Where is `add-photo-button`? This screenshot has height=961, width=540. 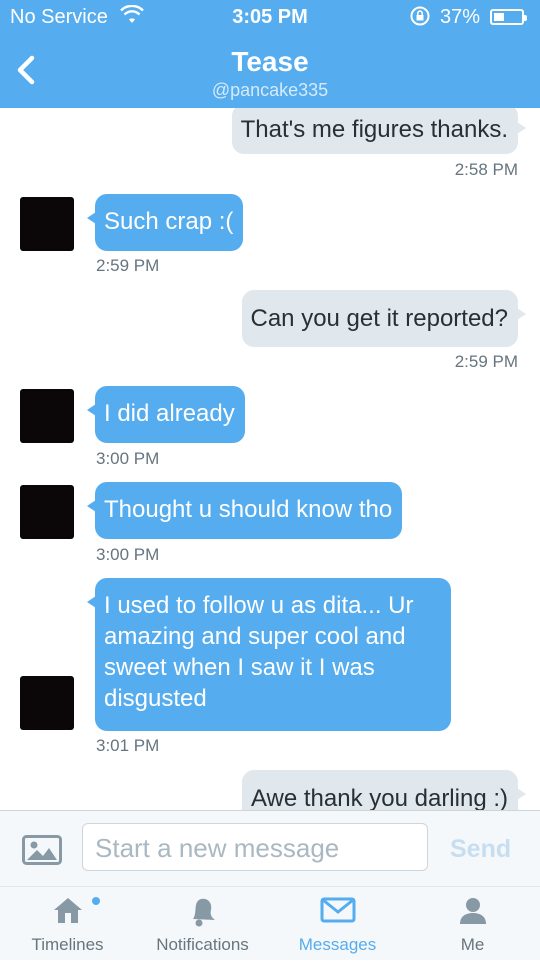
add-photo-button is located at coordinates (42, 850).